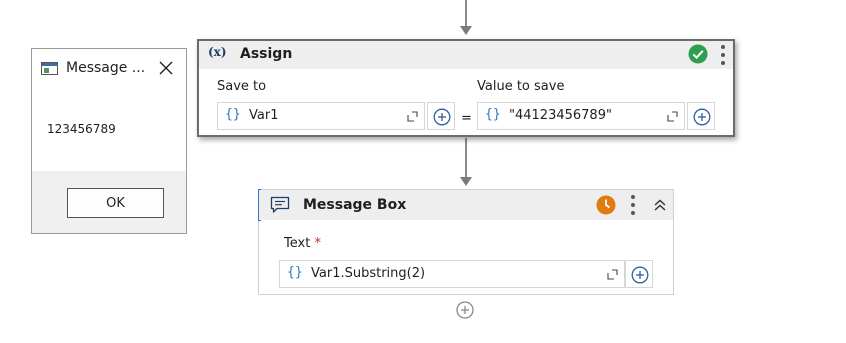 This screenshot has height=343, width=846. I want to click on required-asterisk: *, so click(317, 243).